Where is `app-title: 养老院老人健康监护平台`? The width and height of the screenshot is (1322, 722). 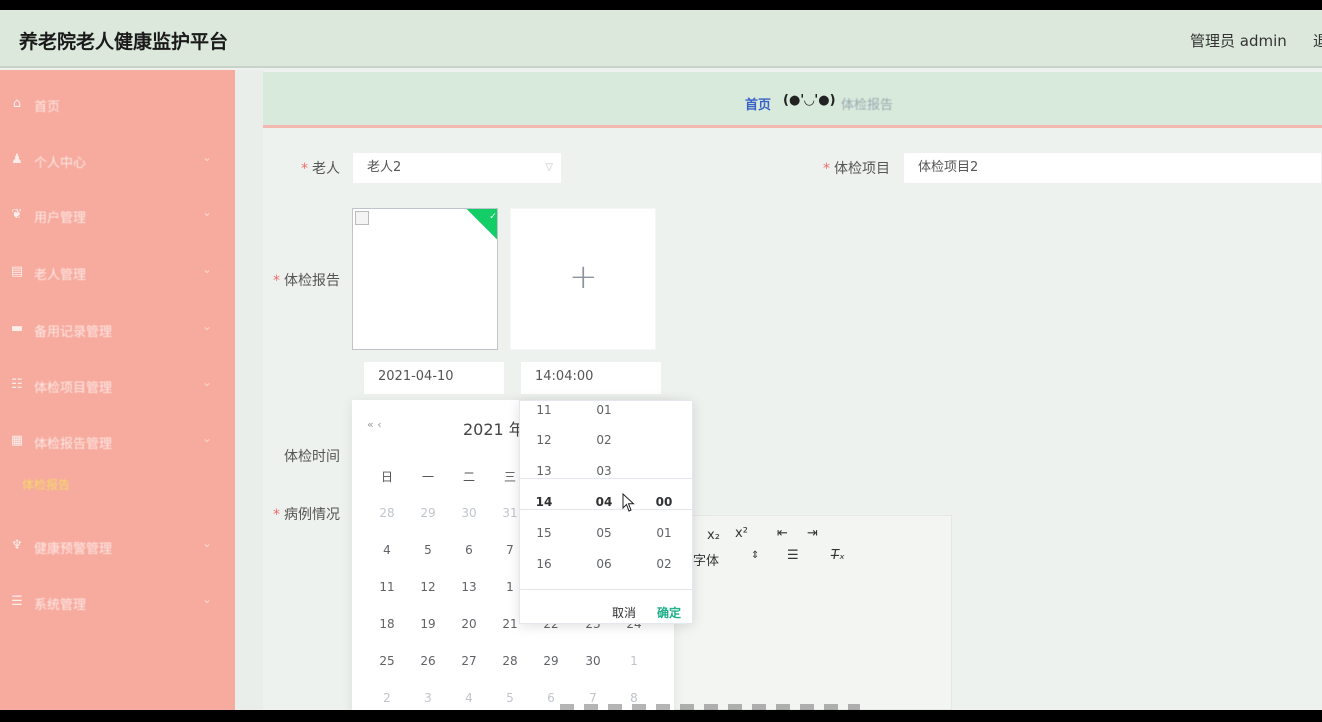
app-title: 养老院老人健康监护平台 is located at coordinates (124, 42).